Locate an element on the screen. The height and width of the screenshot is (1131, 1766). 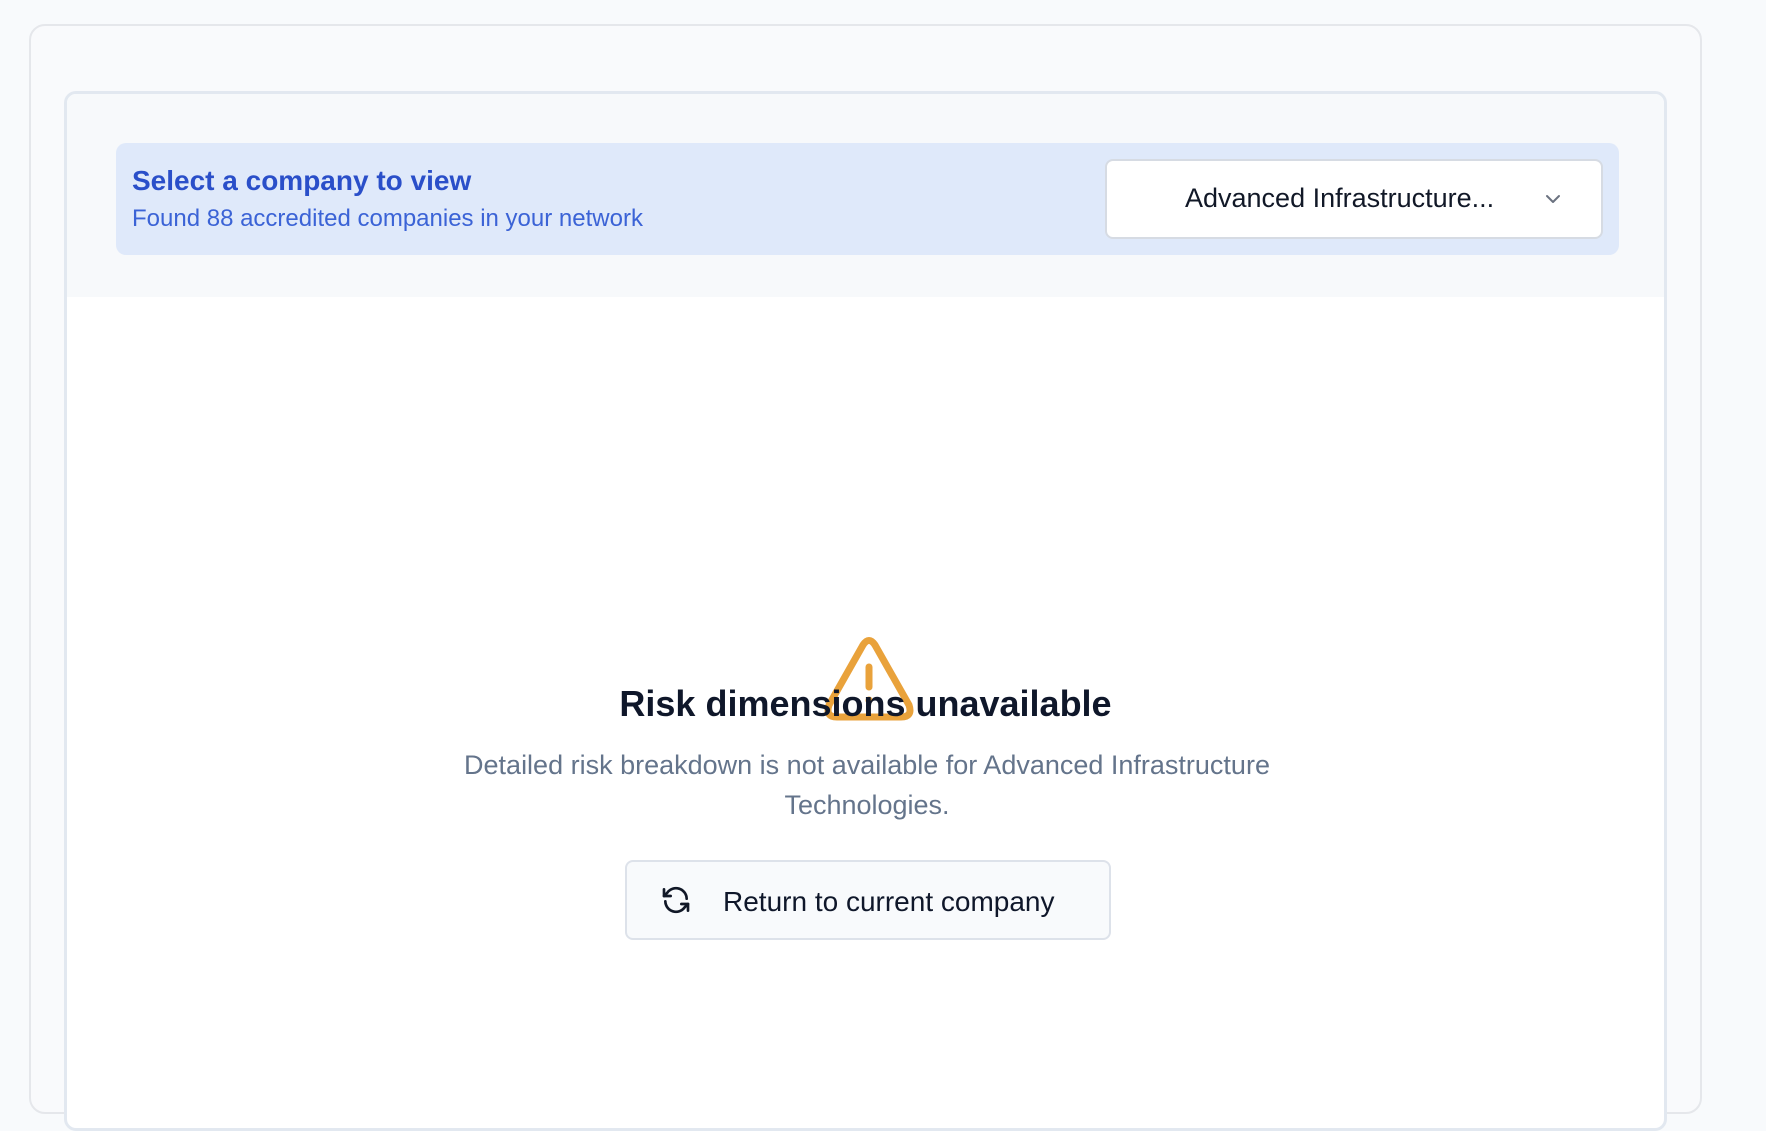
return-button-label: Return to current company is located at coordinates (889, 901).